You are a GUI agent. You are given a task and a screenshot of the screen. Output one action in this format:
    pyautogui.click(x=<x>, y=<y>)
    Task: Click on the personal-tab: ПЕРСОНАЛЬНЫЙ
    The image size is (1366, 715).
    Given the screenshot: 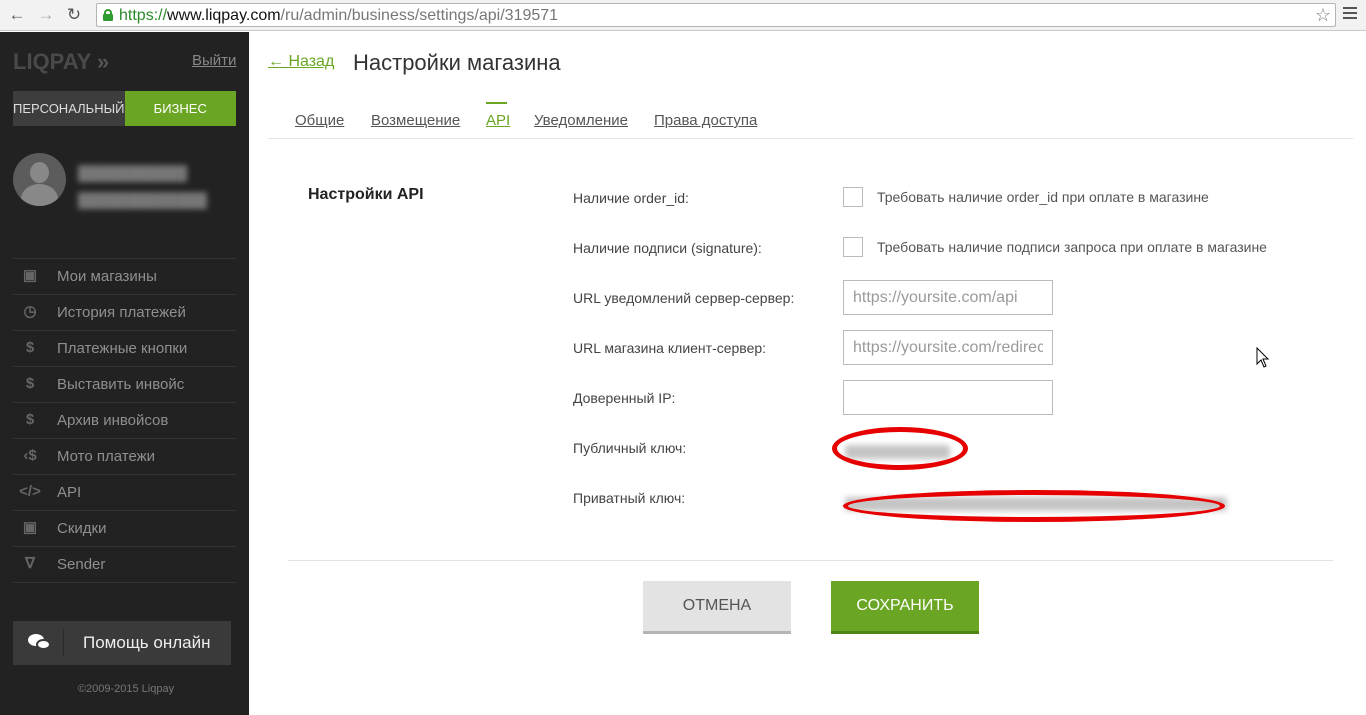 What is the action you would take?
    pyautogui.click(x=69, y=108)
    